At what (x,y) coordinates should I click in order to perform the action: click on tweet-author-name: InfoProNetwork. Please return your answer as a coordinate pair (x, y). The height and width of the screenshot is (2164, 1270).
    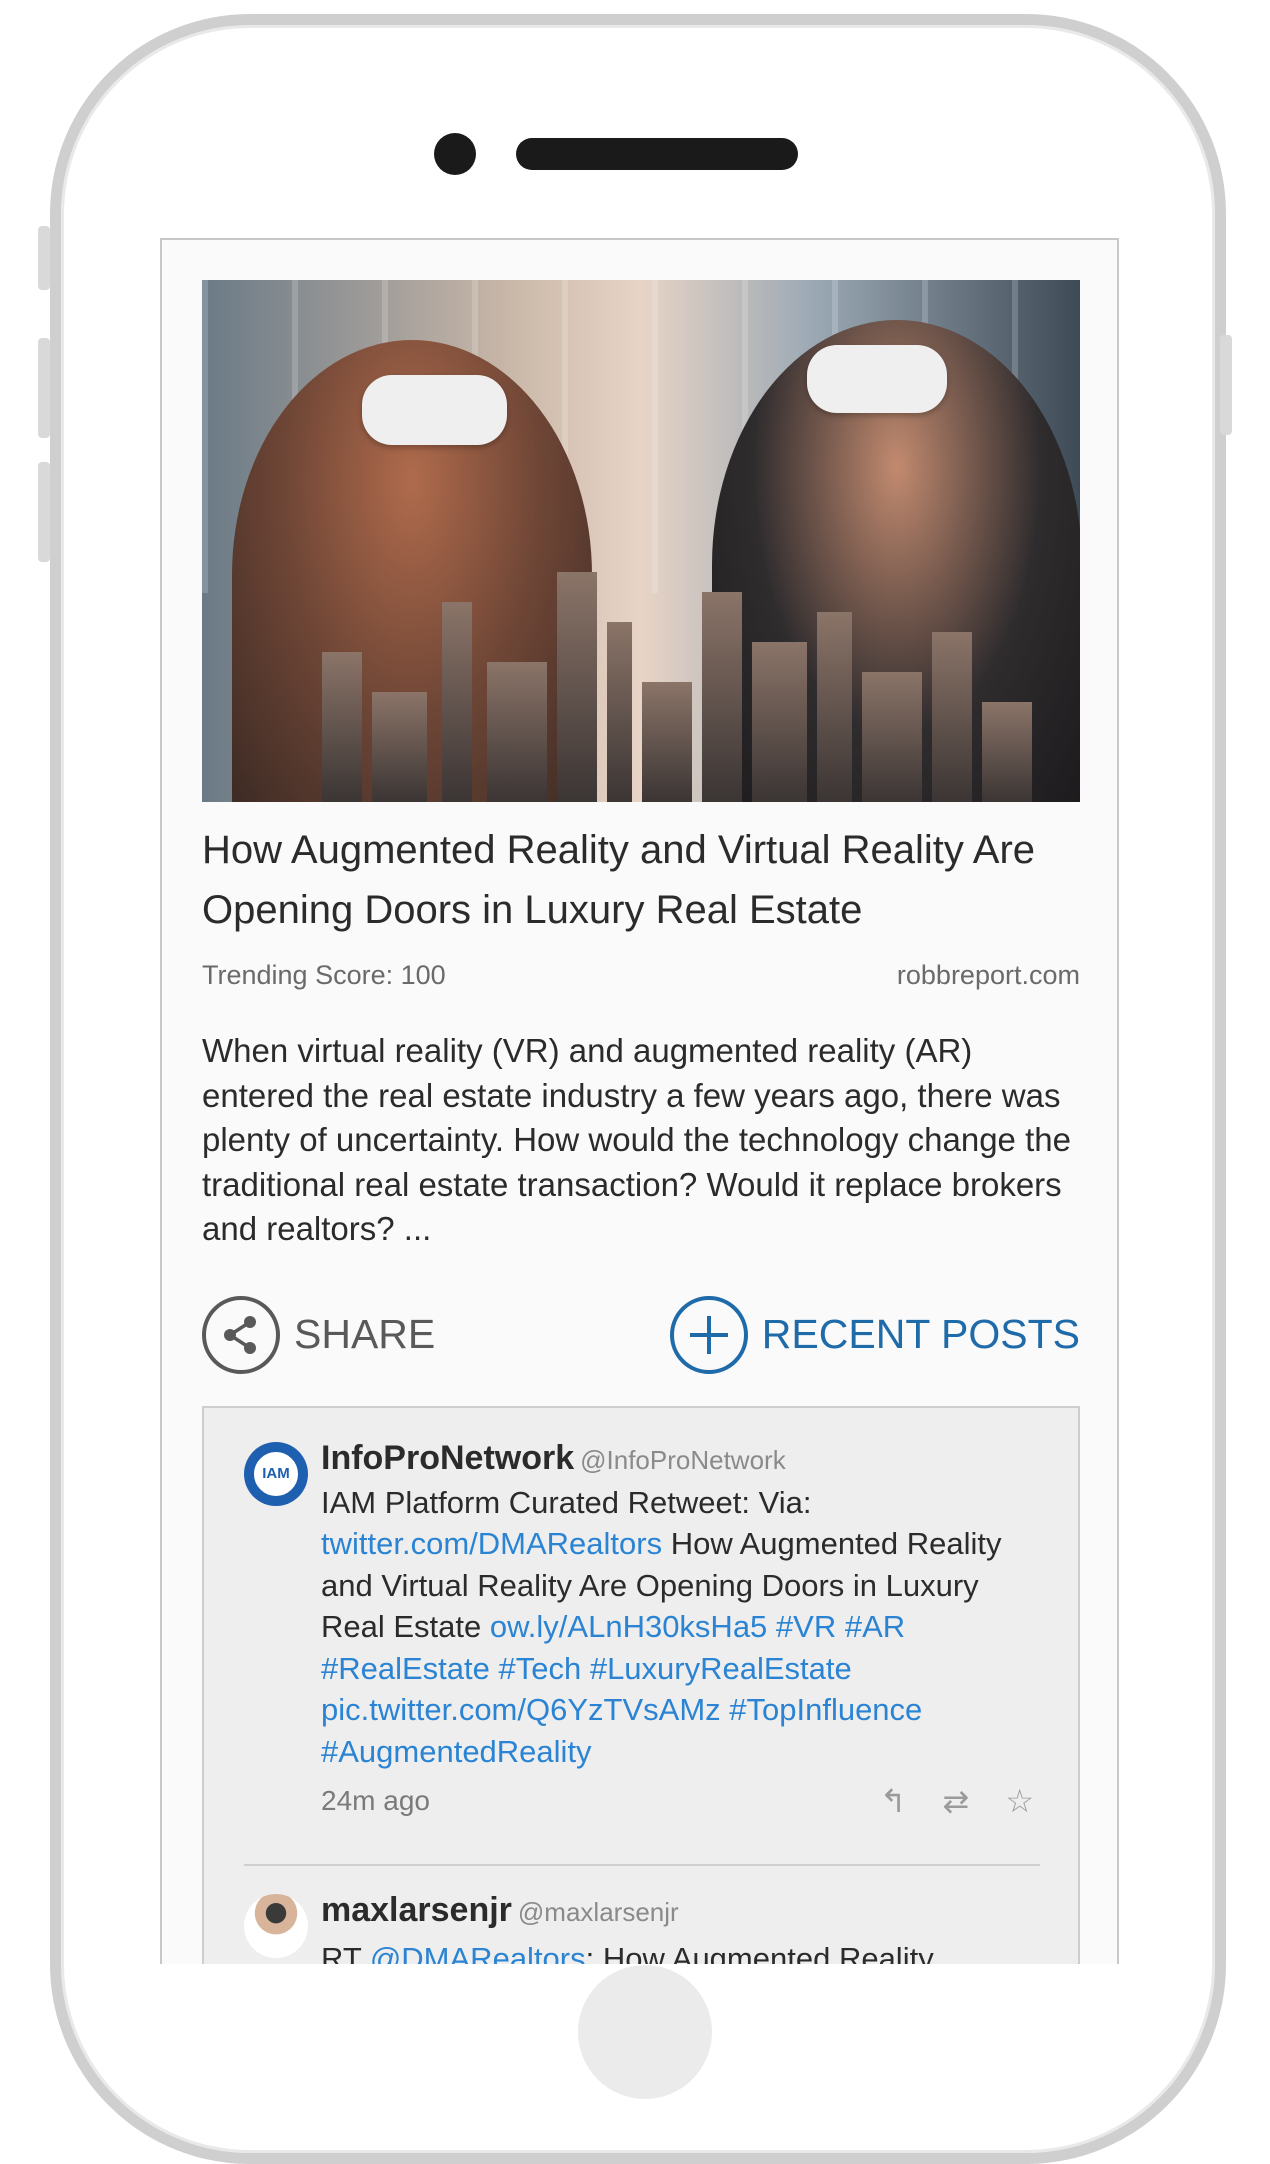
    Looking at the image, I should click on (447, 1458).